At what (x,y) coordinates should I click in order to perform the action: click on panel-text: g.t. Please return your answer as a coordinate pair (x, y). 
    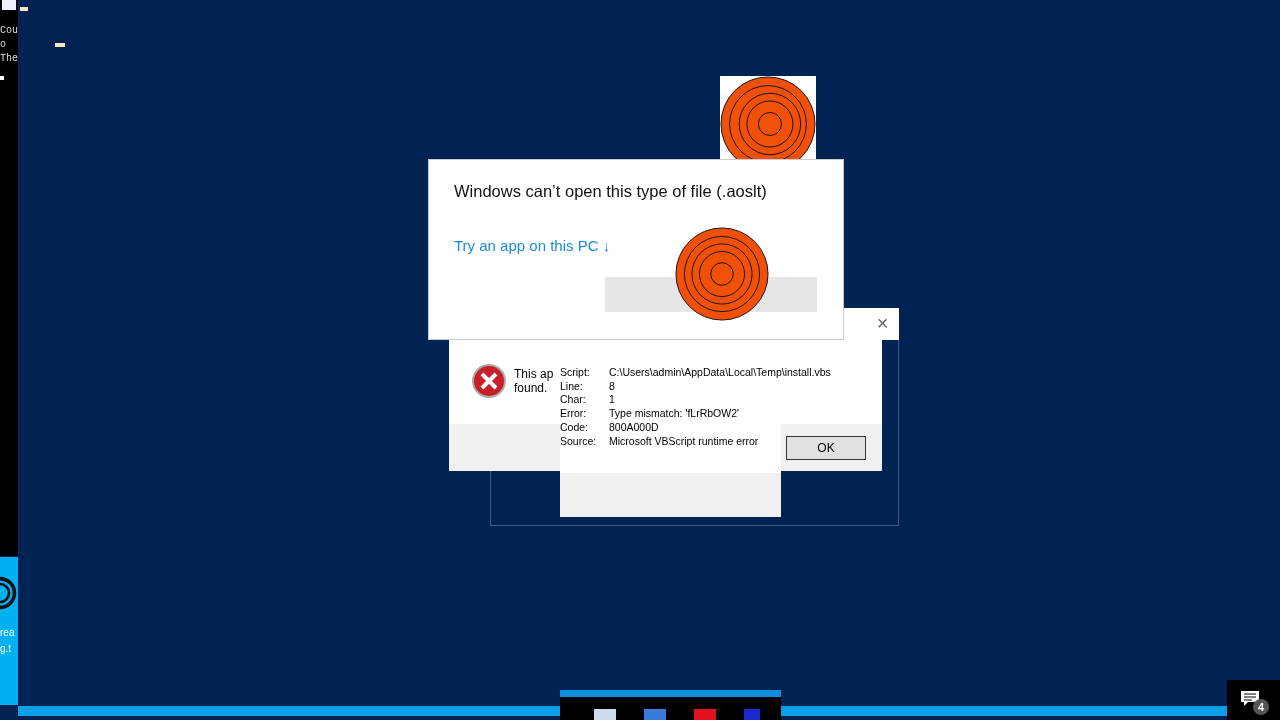
    Looking at the image, I should click on (6, 649).